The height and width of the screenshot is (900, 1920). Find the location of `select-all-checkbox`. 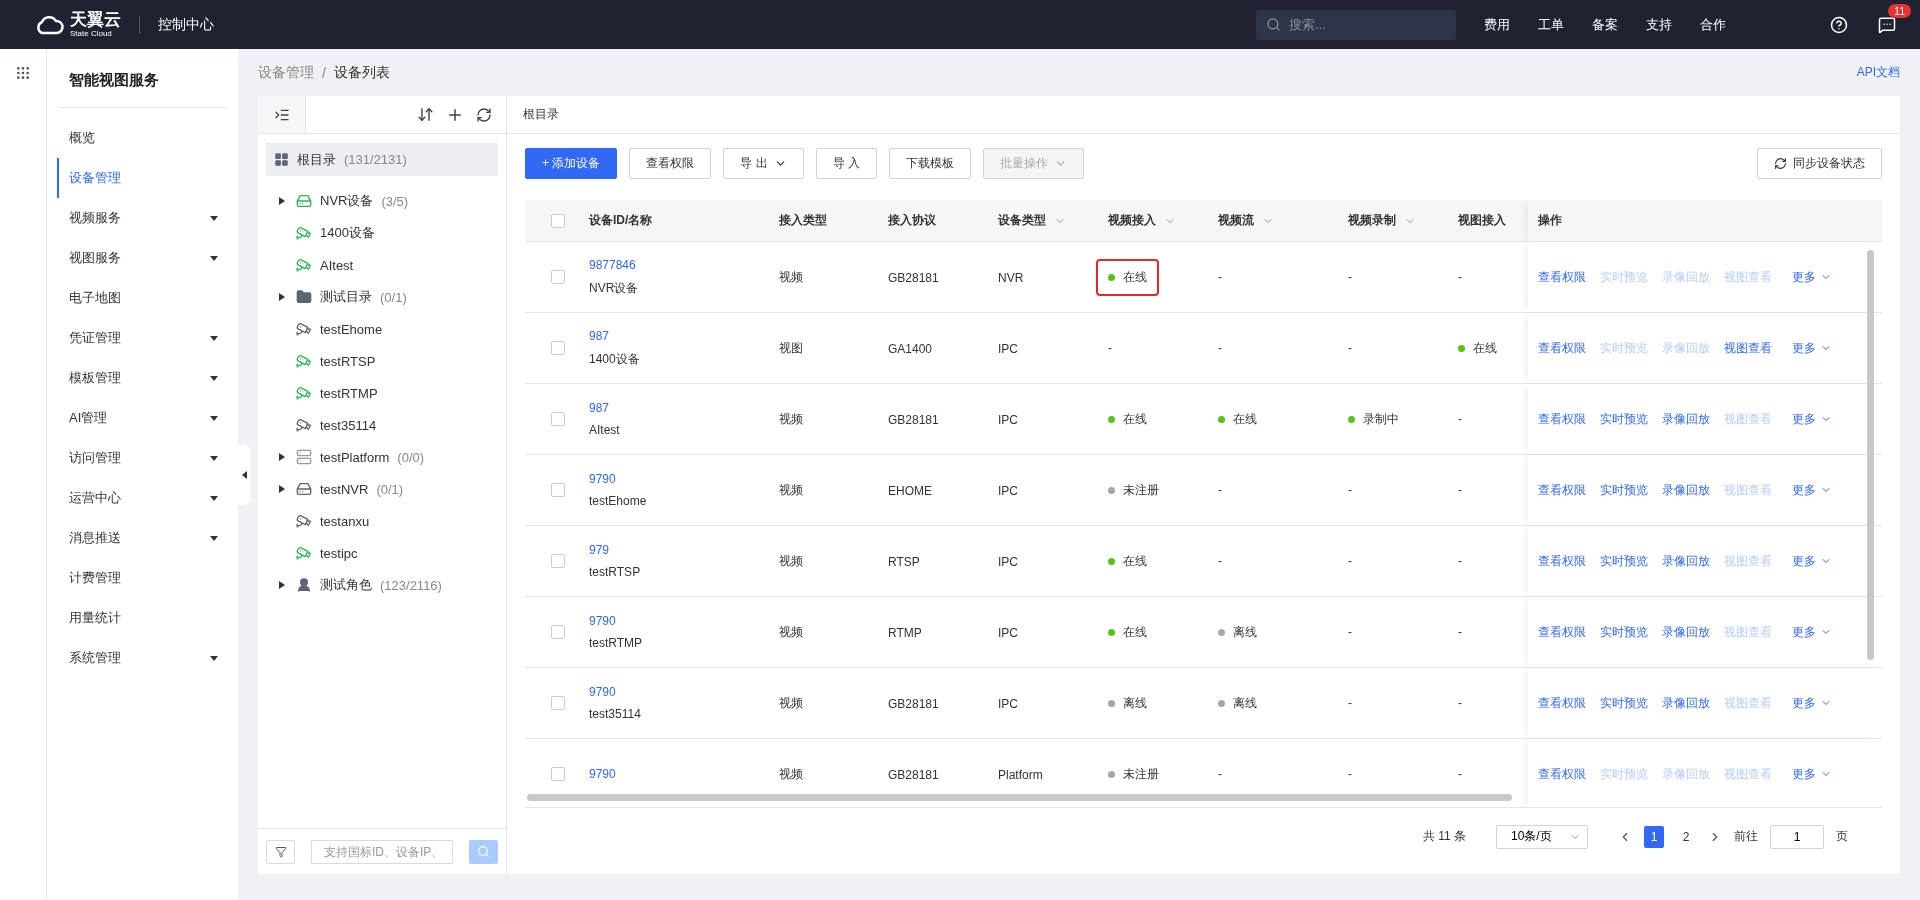

select-all-checkbox is located at coordinates (558, 220).